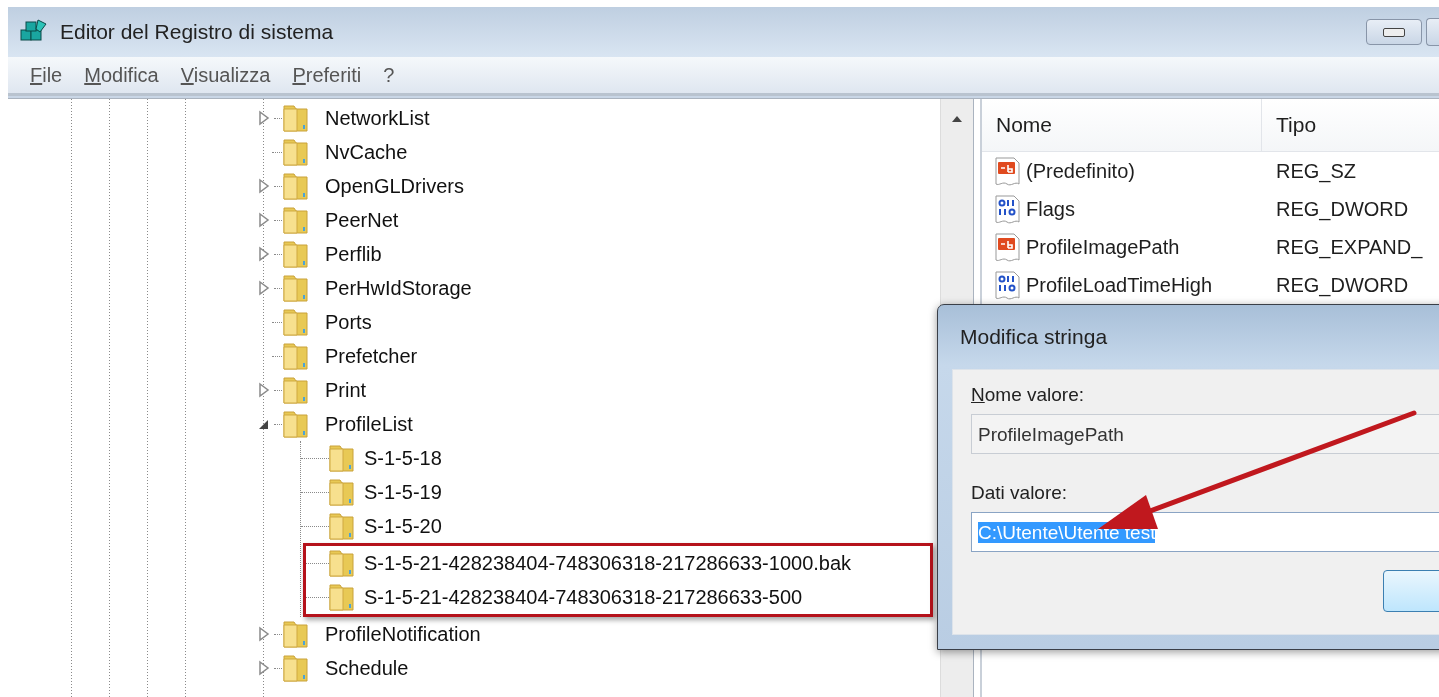 The width and height of the screenshot is (1439, 697). I want to click on value-type: REG_EXPAND_, so click(1349, 247).